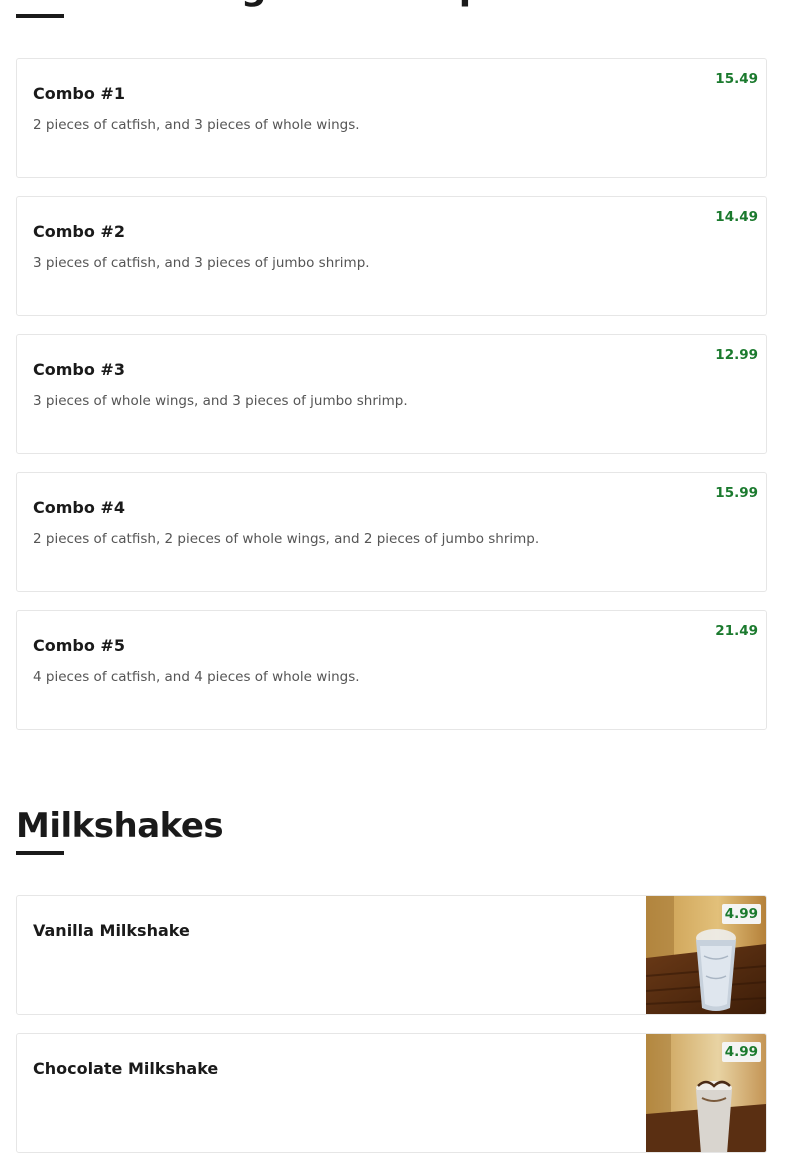 The height and width of the screenshot is (1153, 785). Describe the element at coordinates (126, 1068) in the screenshot. I see `menu-item-name: Chocolate Milkshake` at that location.